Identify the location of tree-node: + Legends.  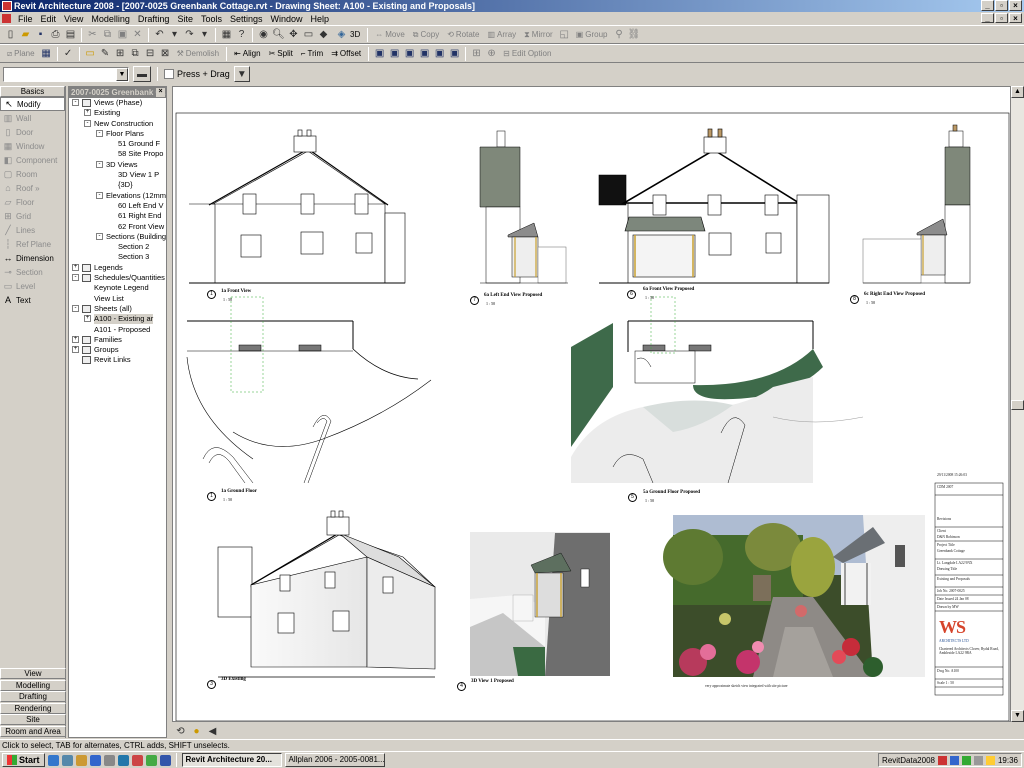
(117, 268).